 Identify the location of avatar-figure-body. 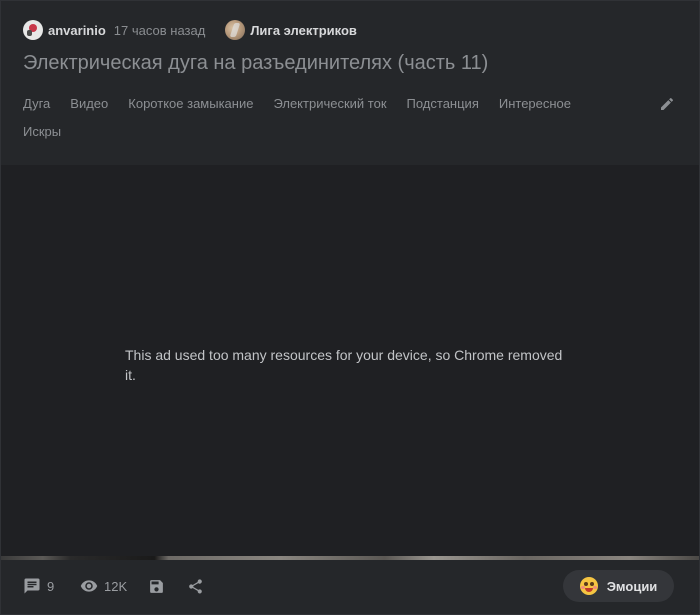
(29, 33).